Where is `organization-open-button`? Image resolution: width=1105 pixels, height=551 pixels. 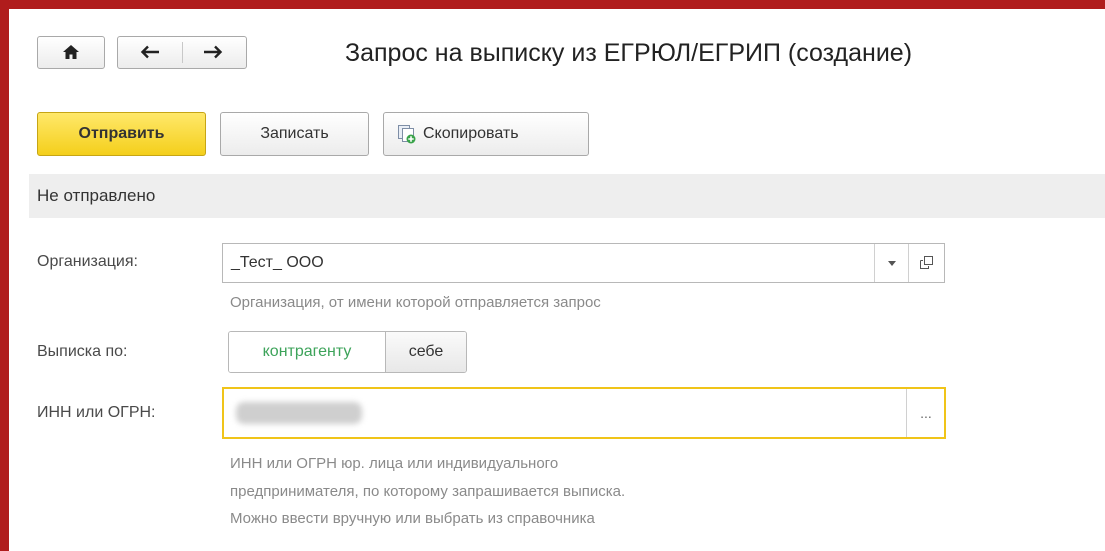
organization-open-button is located at coordinates (926, 263).